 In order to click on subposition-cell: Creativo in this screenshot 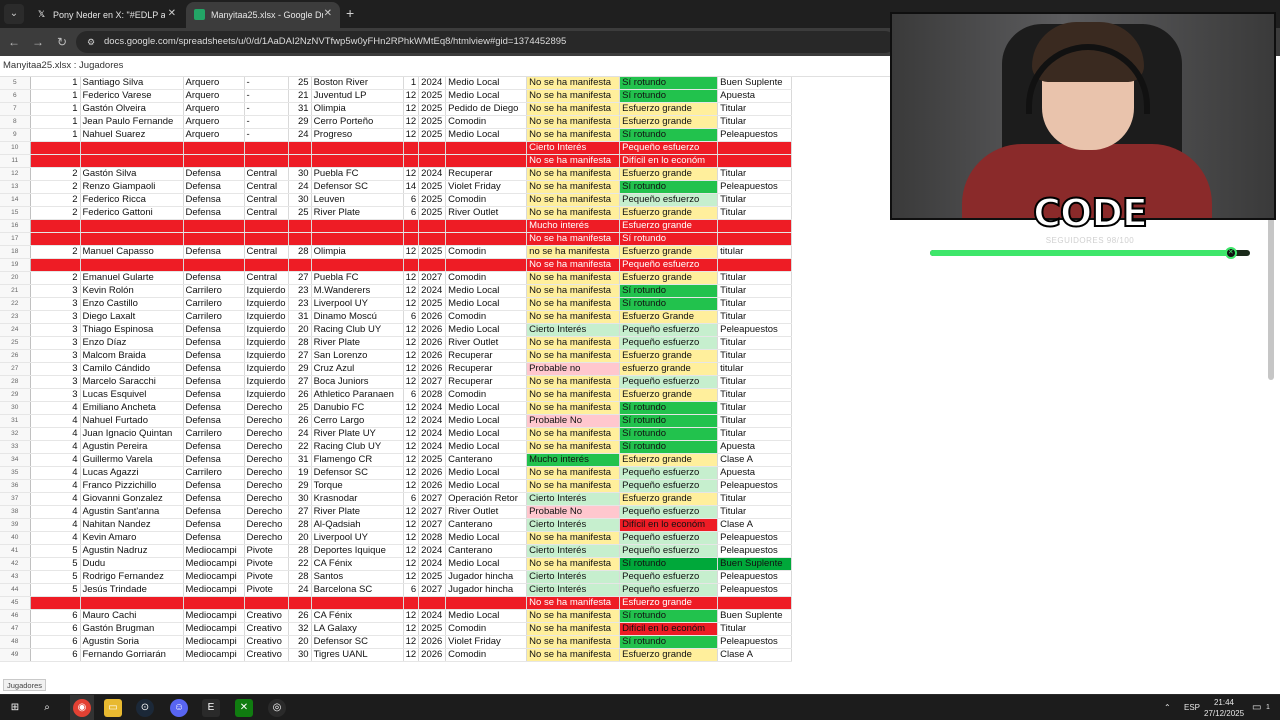, I will do `click(266, 642)`.